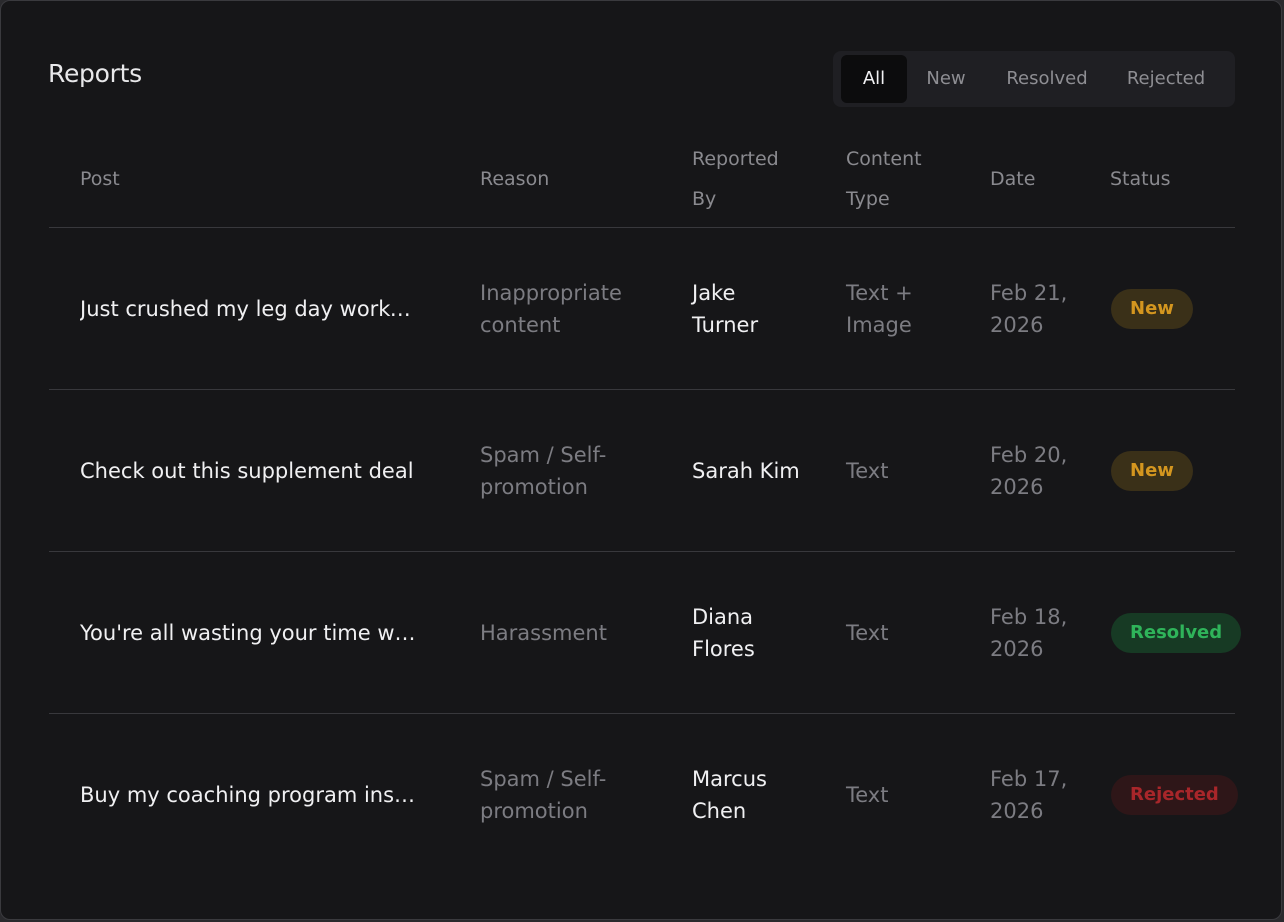 The image size is (1284, 922). Describe the element at coordinates (729, 794) in the screenshot. I see `reported-by-cell: Marcus Chen` at that location.